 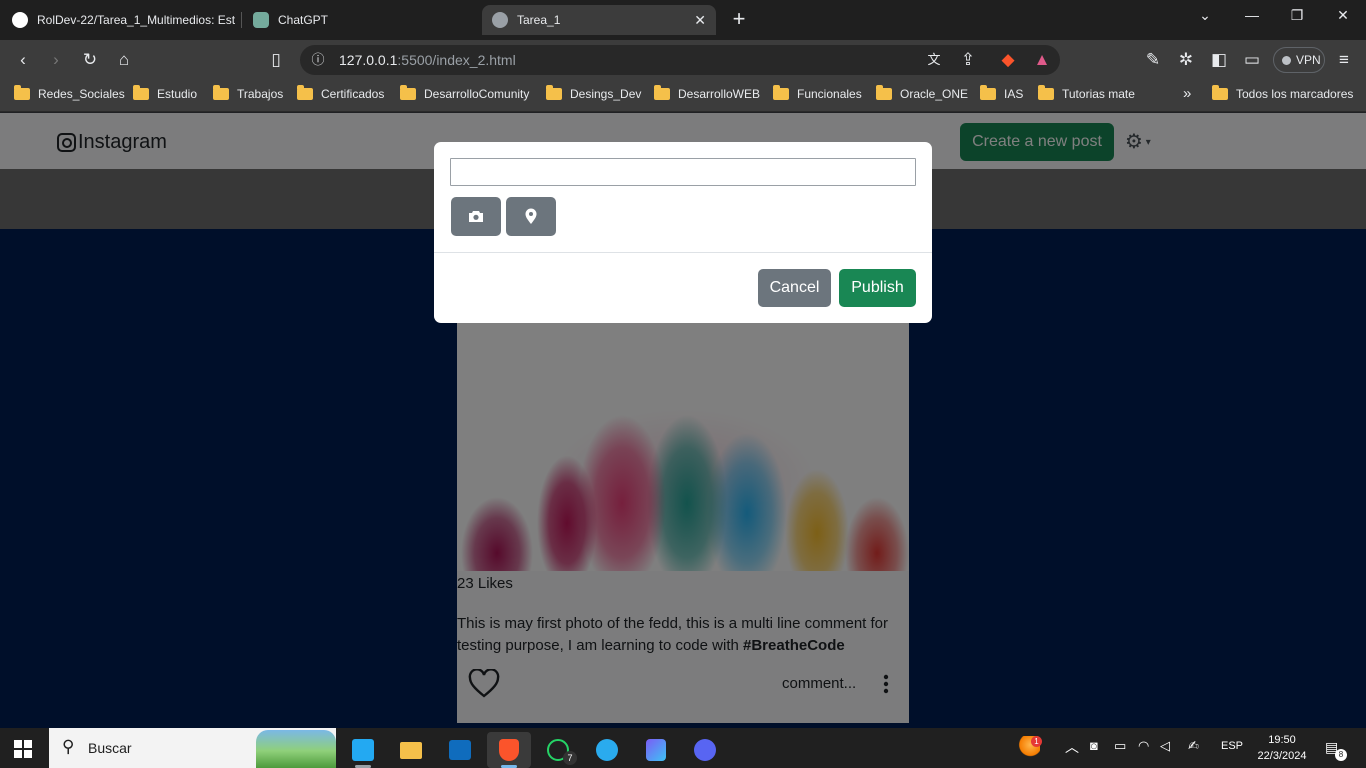 I want to click on search-label: Buscar, so click(x=110, y=748).